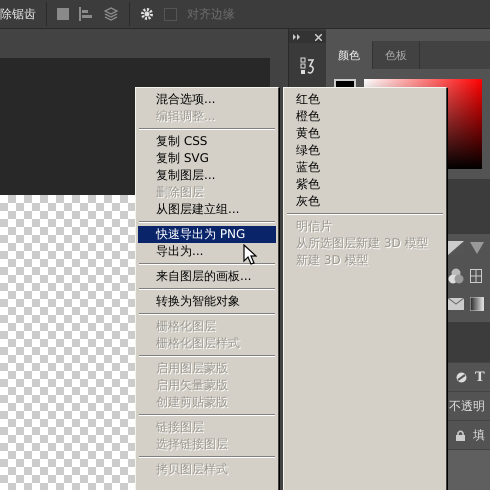 Image resolution: width=490 pixels, height=490 pixels. Describe the element at coordinates (477, 248) in the screenshot. I see `triangle-icon` at that location.